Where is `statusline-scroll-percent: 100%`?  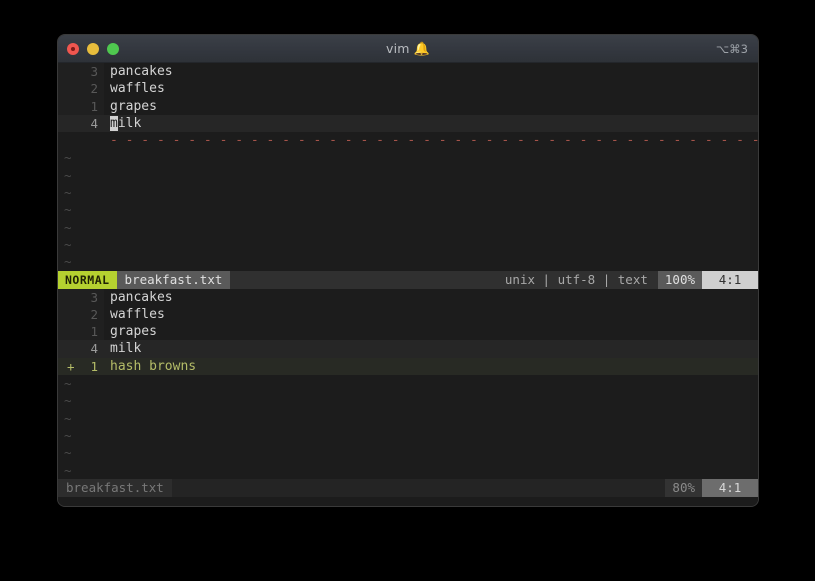
statusline-scroll-percent: 100% is located at coordinates (679, 279).